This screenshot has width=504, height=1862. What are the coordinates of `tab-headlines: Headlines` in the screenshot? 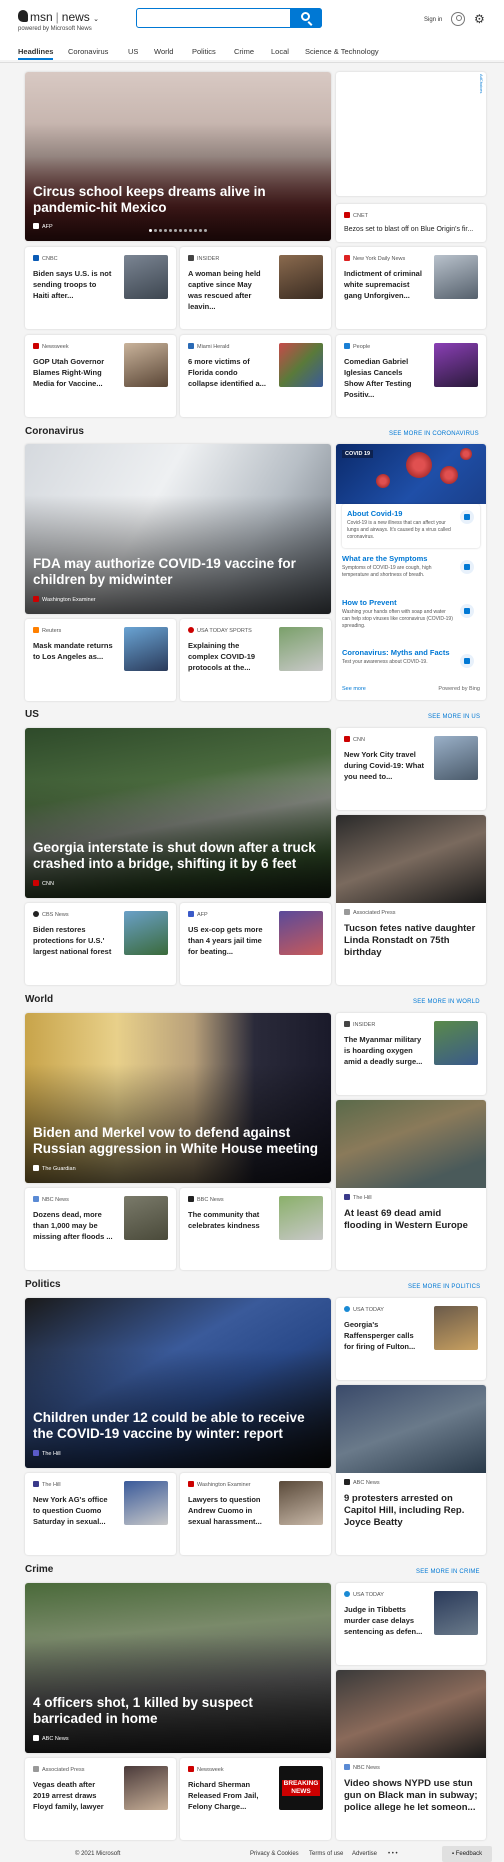 It's located at (36, 53).